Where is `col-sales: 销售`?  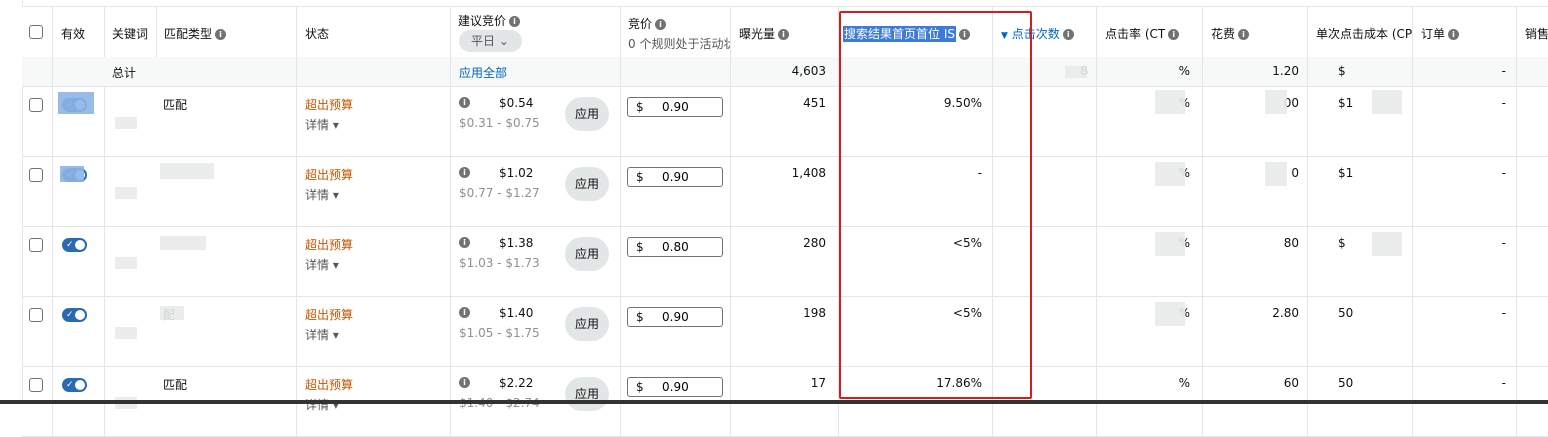
col-sales: 销售 is located at coordinates (1536, 33).